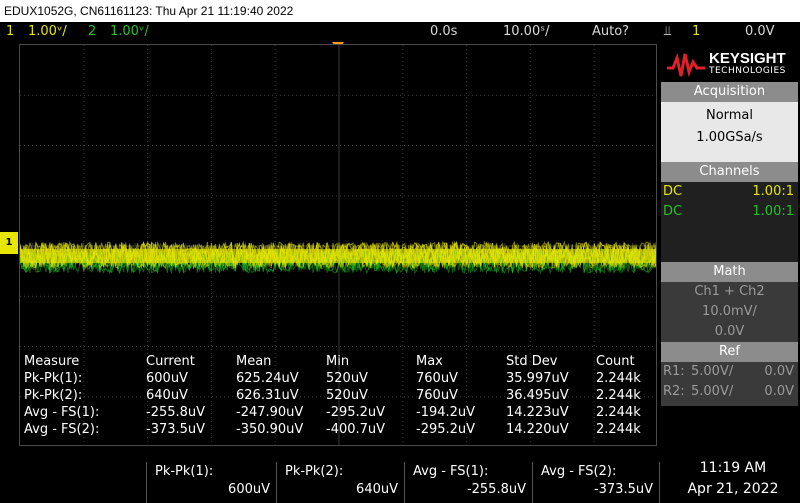 The height and width of the screenshot is (503, 800). I want to click on softkey-label: Avg - FS(2):, so click(578, 471).